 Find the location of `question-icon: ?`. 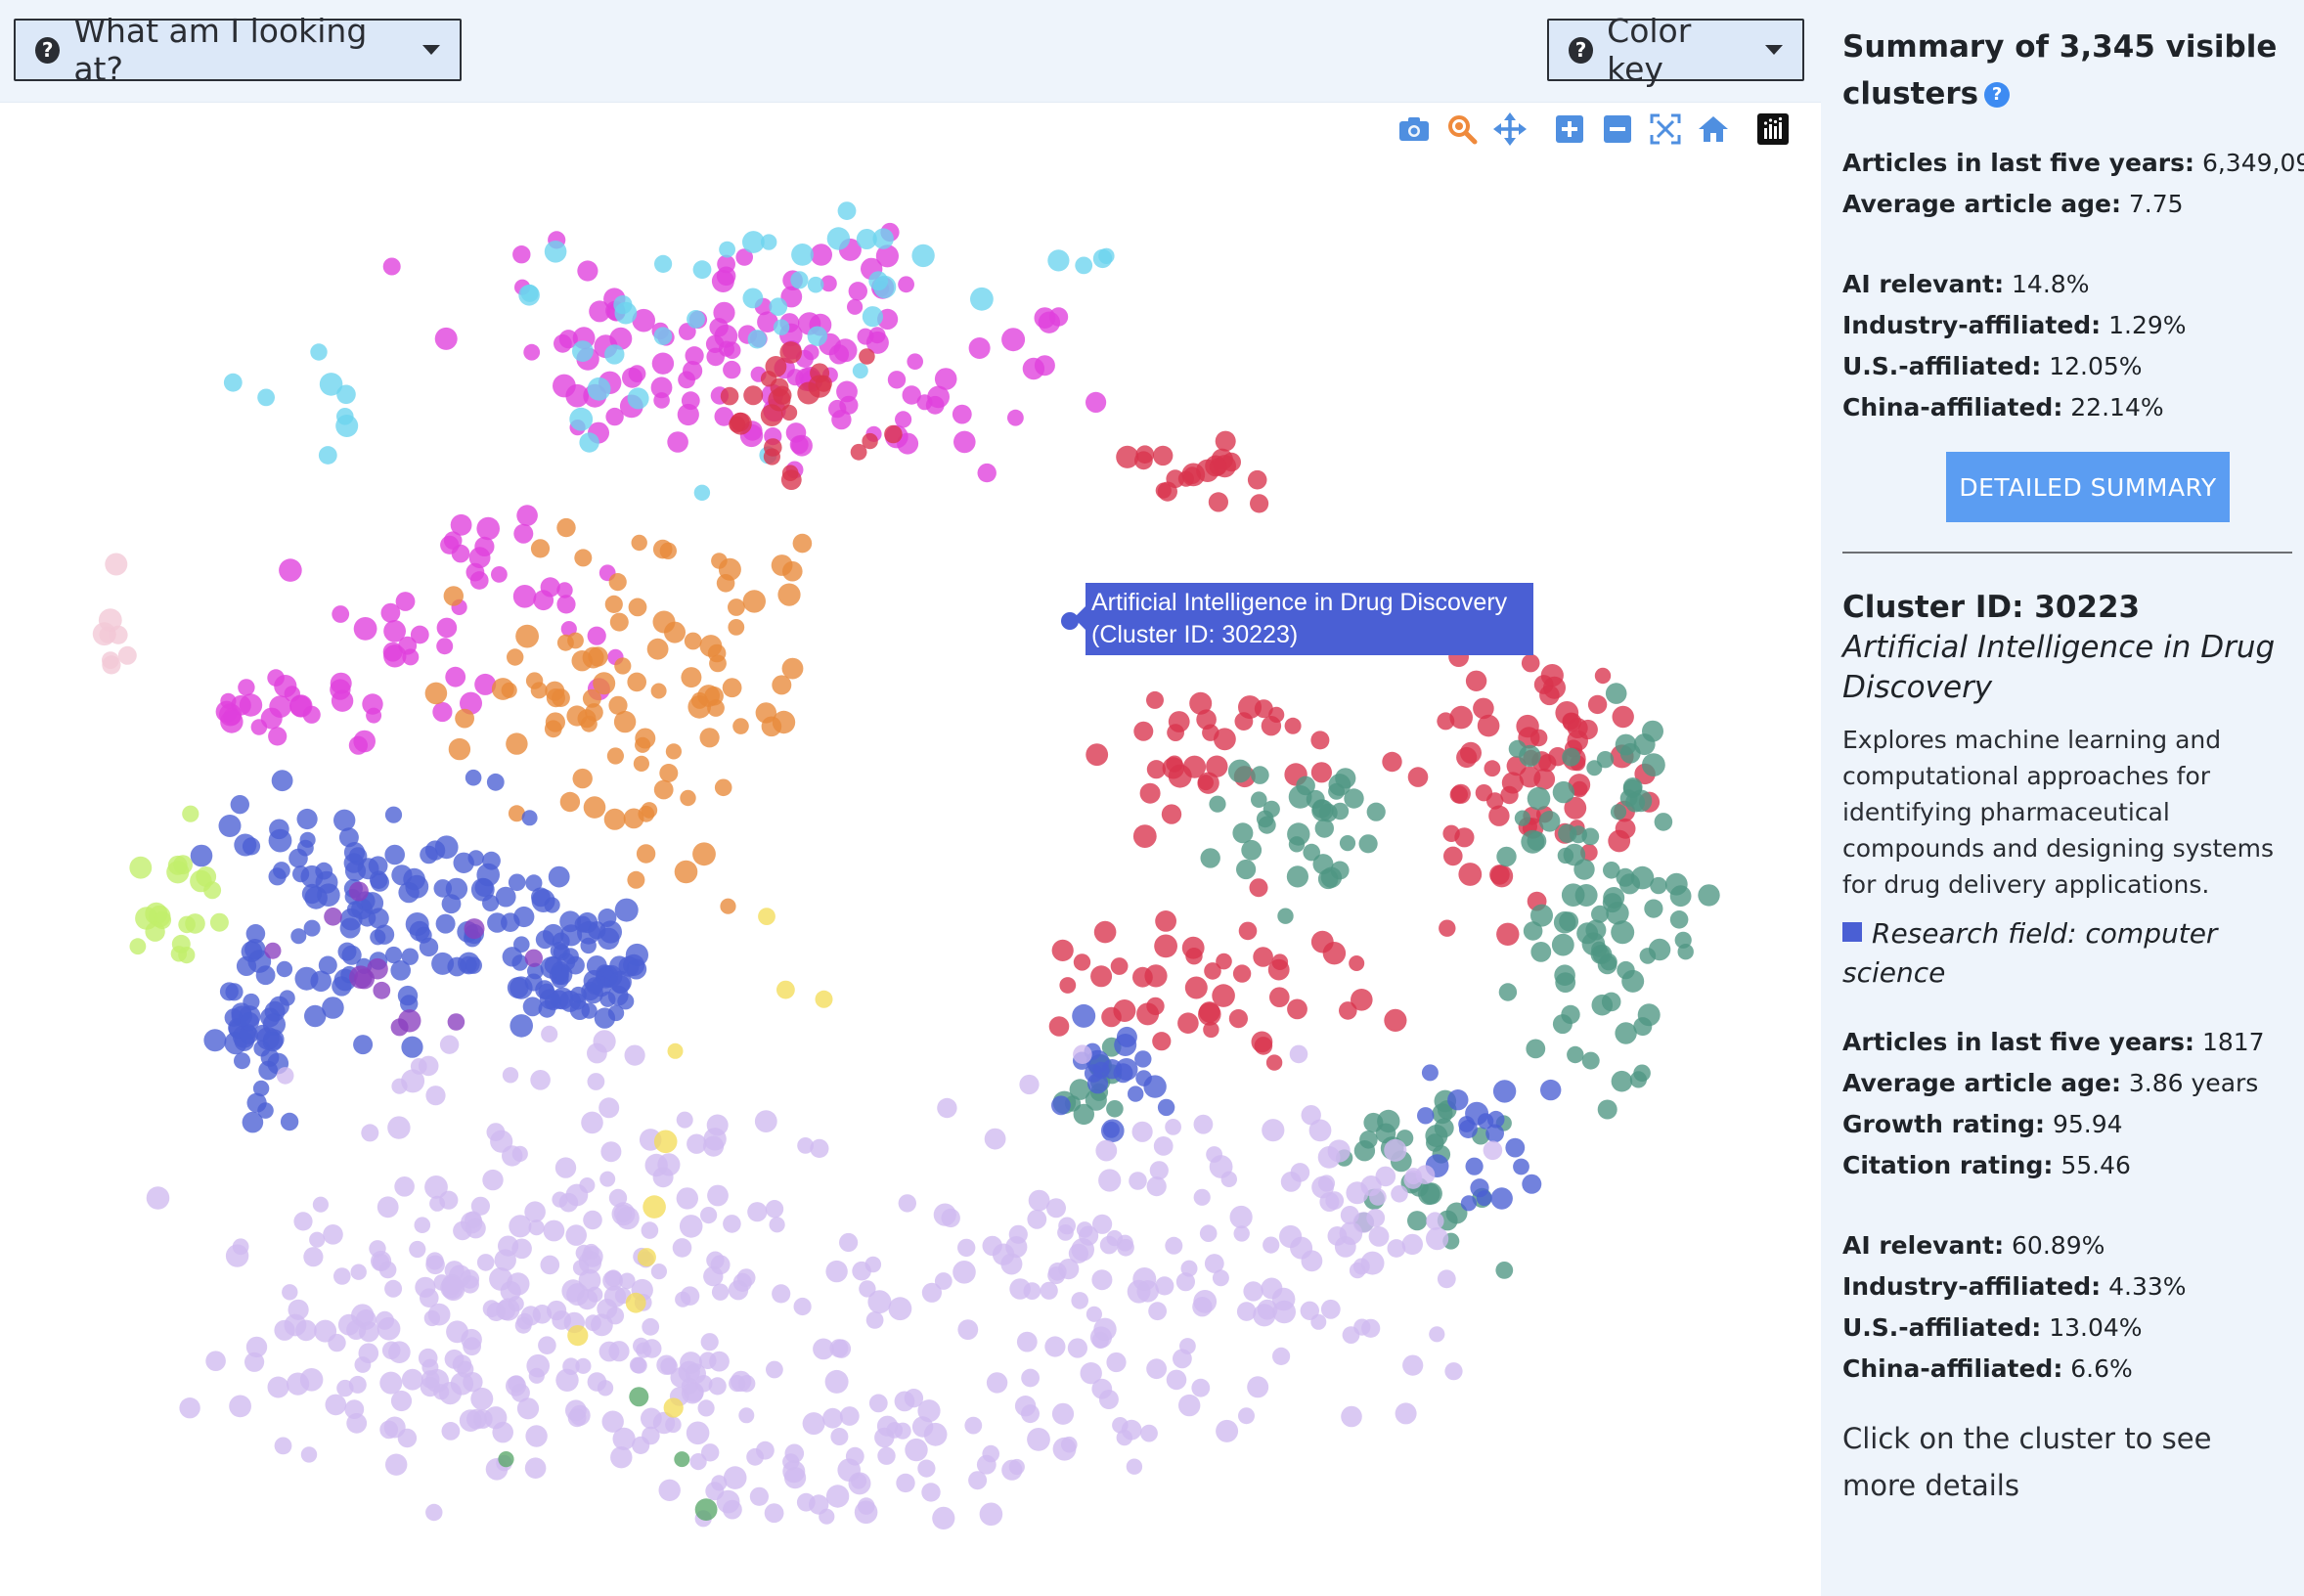

question-icon: ? is located at coordinates (1997, 95).